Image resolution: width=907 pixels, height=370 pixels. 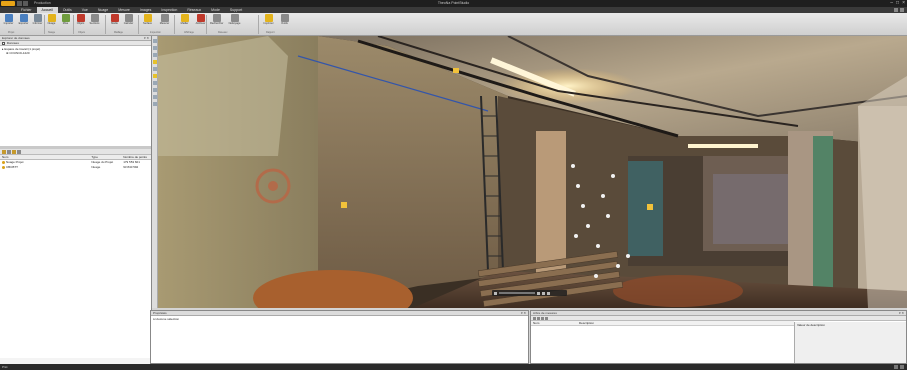 I want to click on add-icon, so click(x=9, y=152).